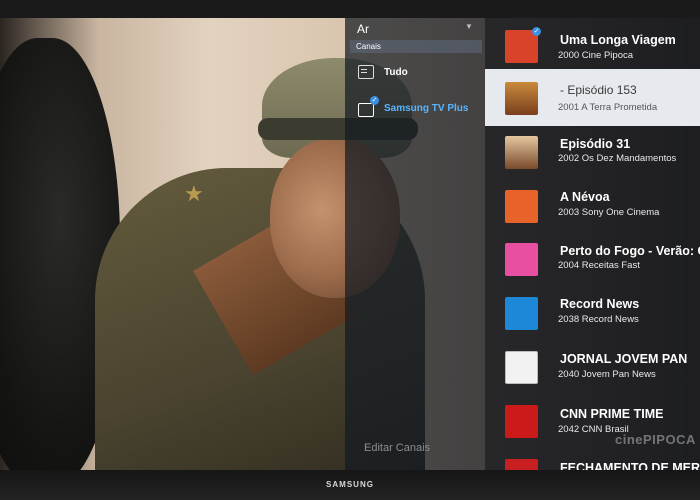  Describe the element at coordinates (630, 465) in the screenshot. I see `program-title: FECHAMENTO DE MERCA` at that location.